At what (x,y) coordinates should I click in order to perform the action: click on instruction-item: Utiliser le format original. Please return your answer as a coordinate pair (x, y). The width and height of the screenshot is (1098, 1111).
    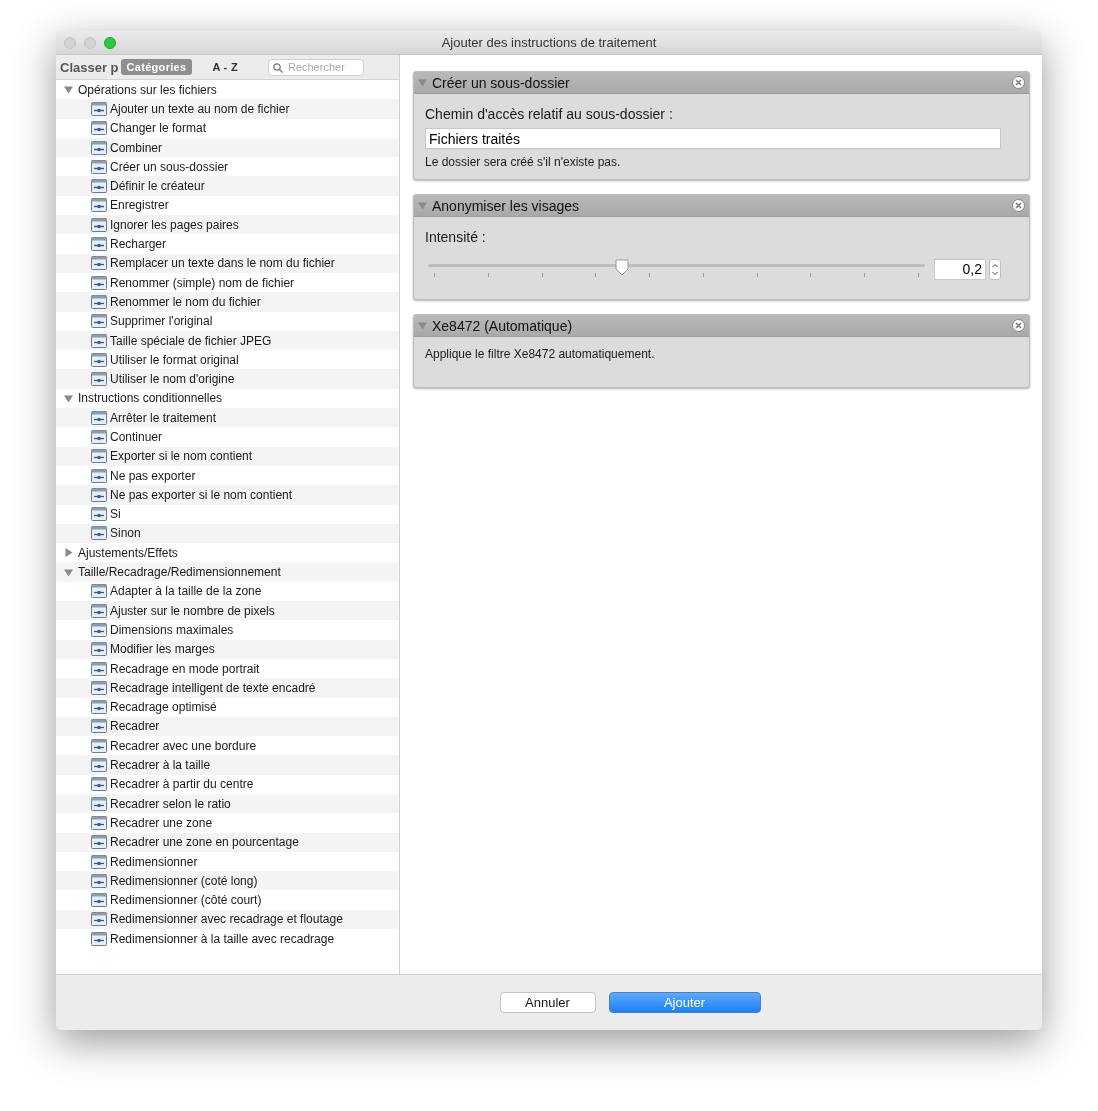
    Looking at the image, I should click on (227, 360).